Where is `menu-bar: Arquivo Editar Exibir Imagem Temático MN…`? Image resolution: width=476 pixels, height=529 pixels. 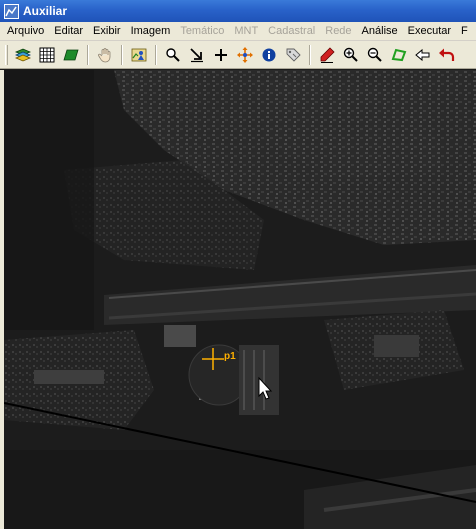
menu-bar: Arquivo Editar Exibir Imagem Temático MN… is located at coordinates (238, 31).